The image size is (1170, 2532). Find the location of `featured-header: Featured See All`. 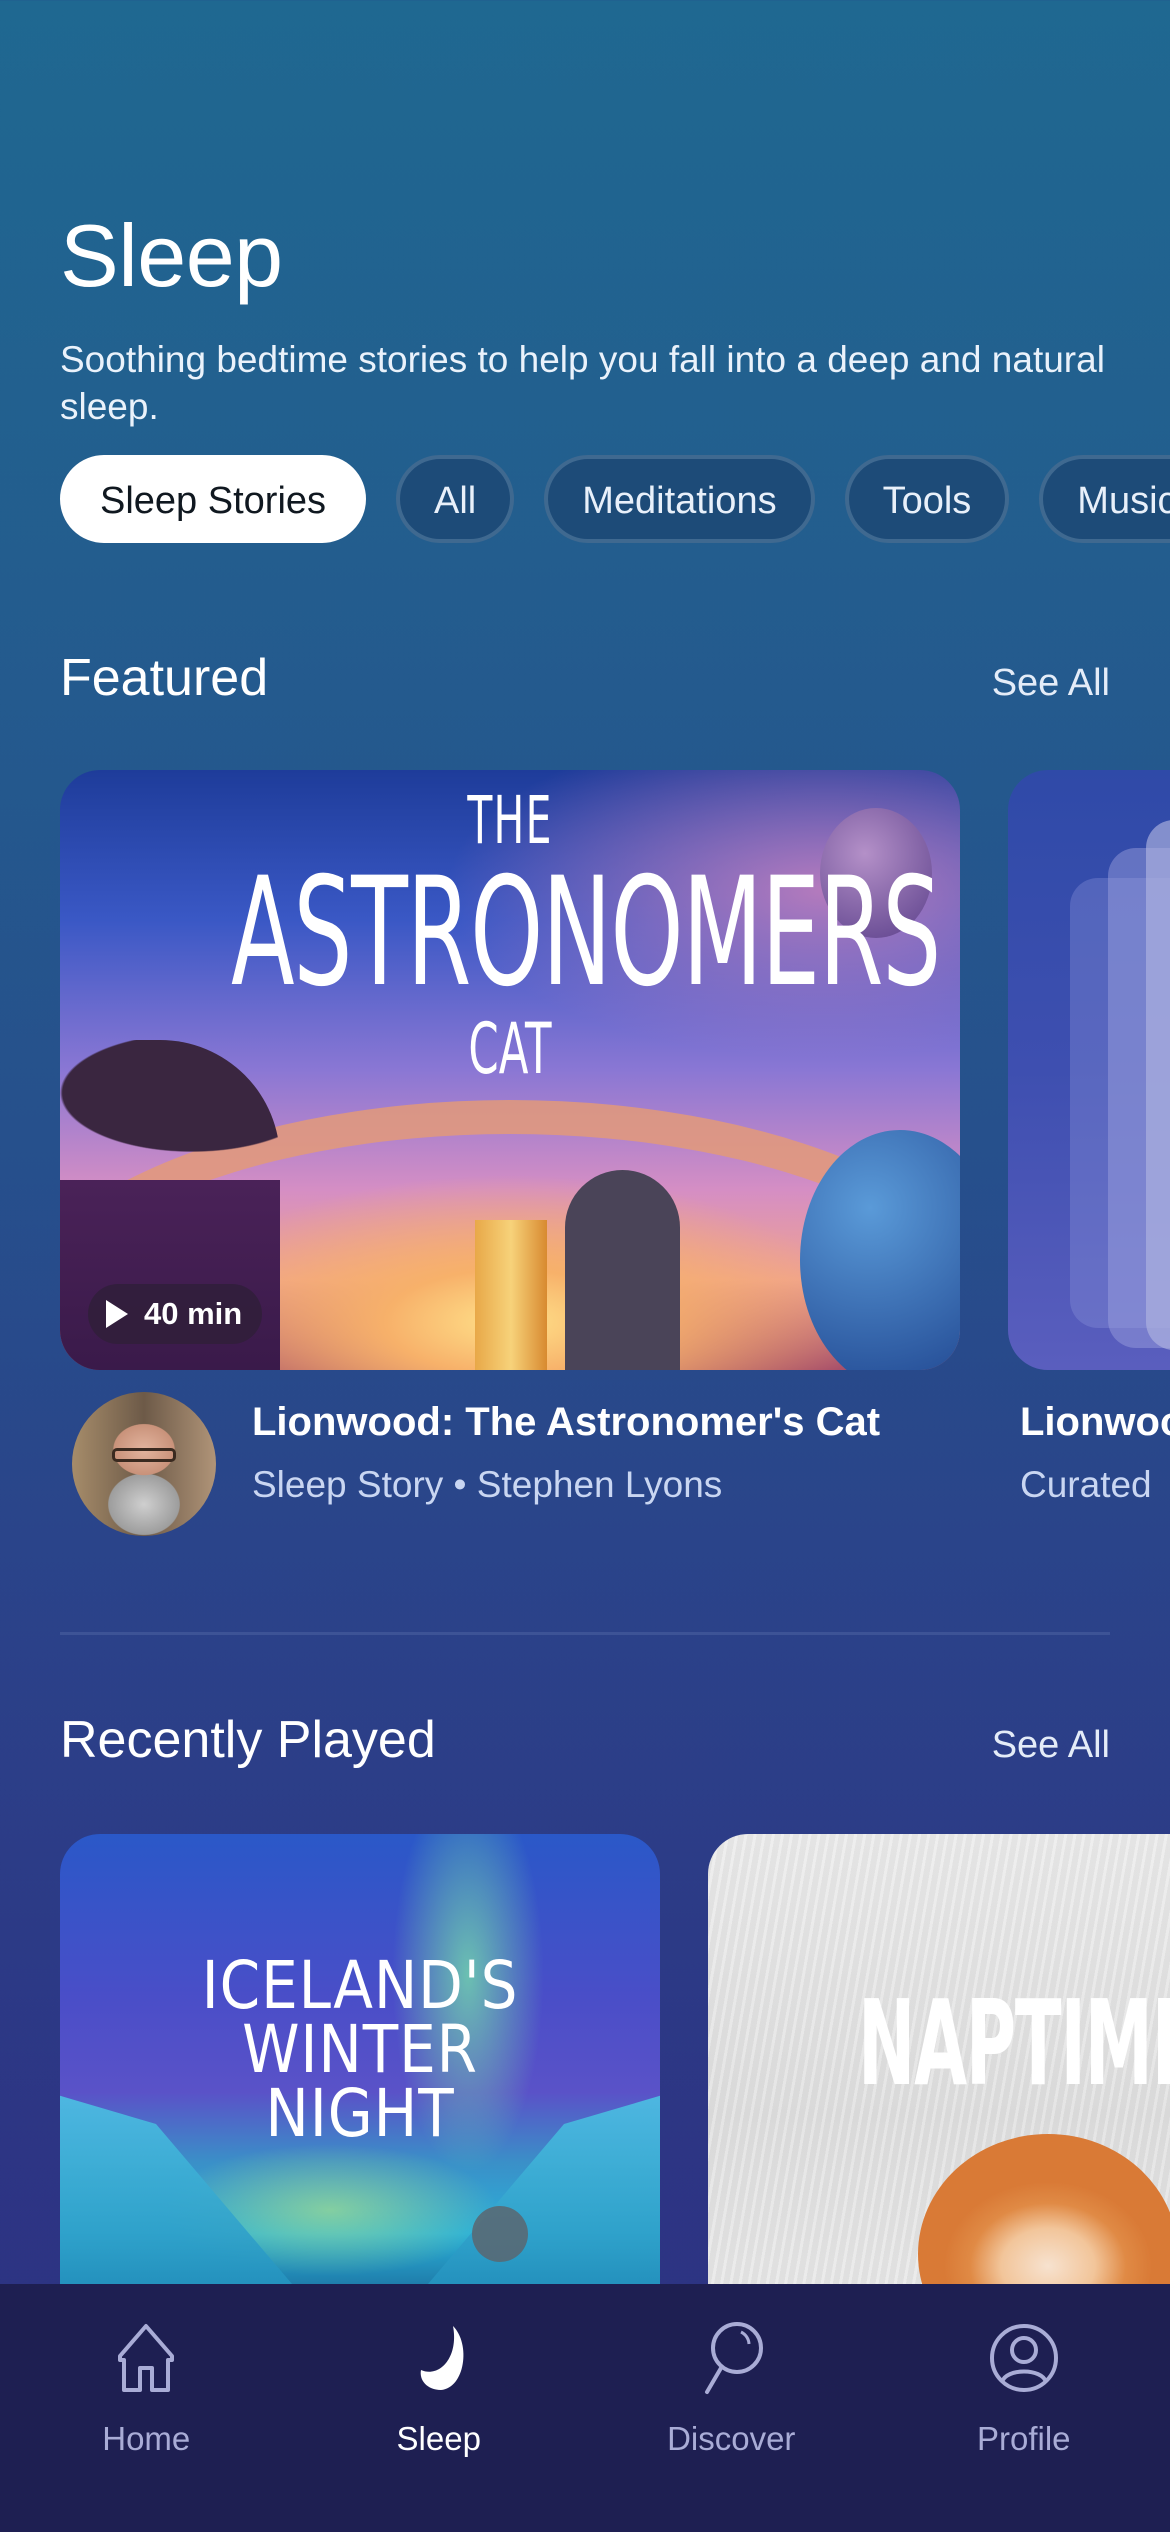

featured-header: Featured See All is located at coordinates (585, 678).